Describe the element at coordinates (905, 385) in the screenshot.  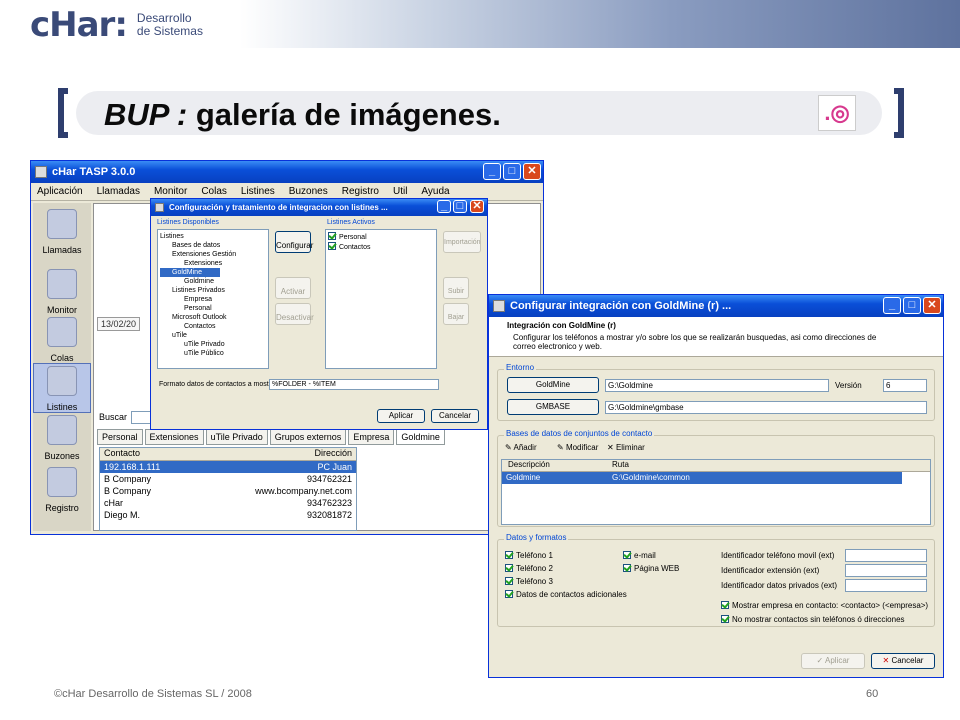
I see `version-input: 6` at that location.